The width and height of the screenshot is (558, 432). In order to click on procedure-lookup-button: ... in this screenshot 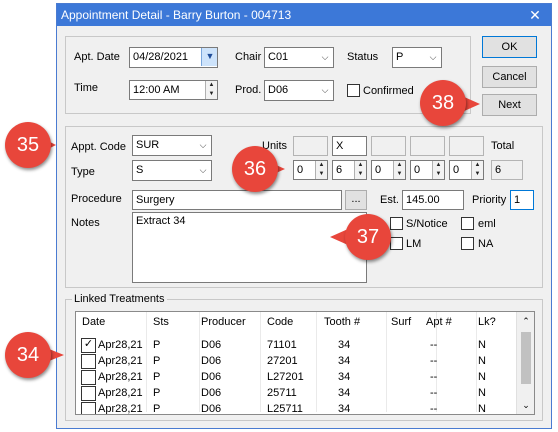, I will do `click(356, 200)`.